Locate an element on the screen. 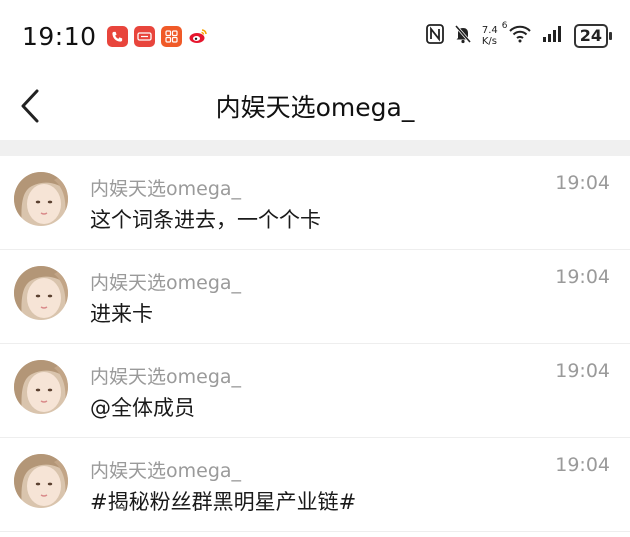  message-content: @全体成员 is located at coordinates (142, 408).